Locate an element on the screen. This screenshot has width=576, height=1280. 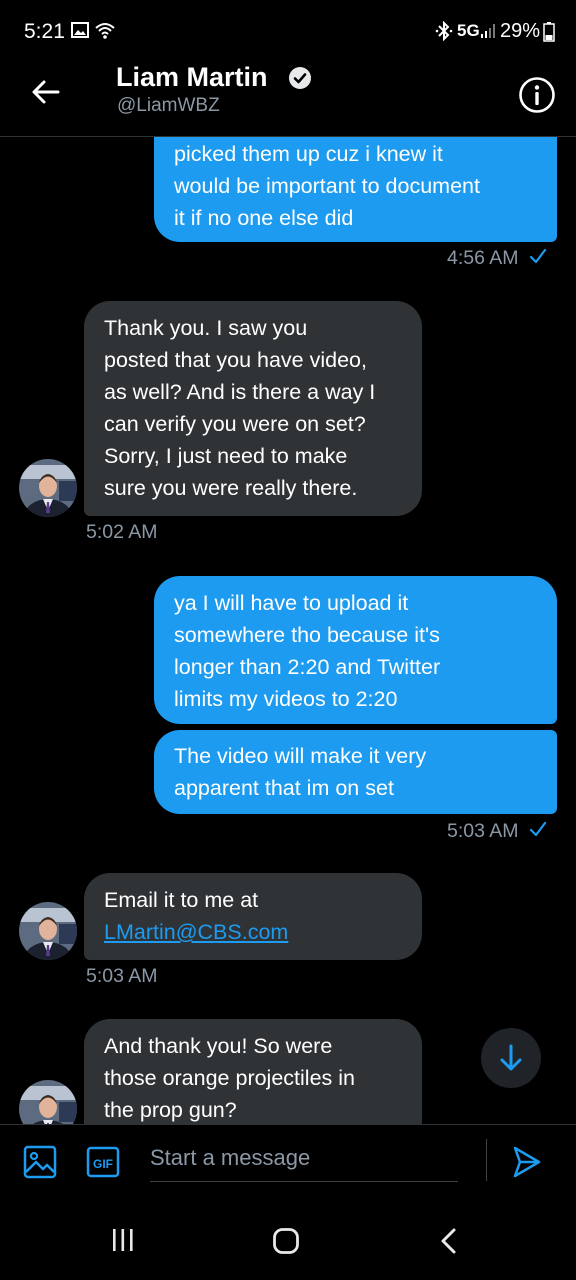
recent-apps-icon is located at coordinates (123, 1240).